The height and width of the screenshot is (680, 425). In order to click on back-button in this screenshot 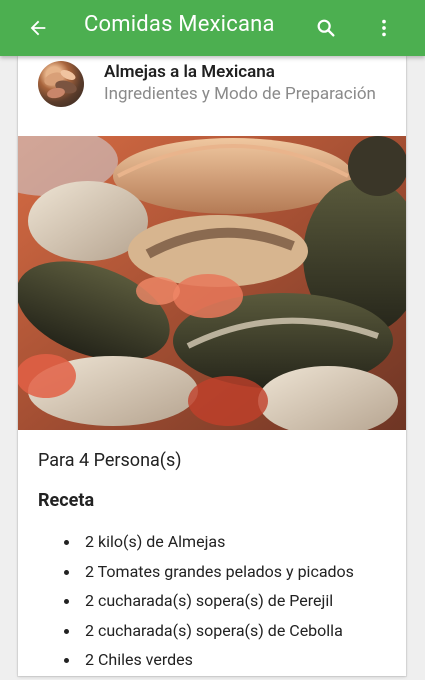, I will do `click(38, 28)`.